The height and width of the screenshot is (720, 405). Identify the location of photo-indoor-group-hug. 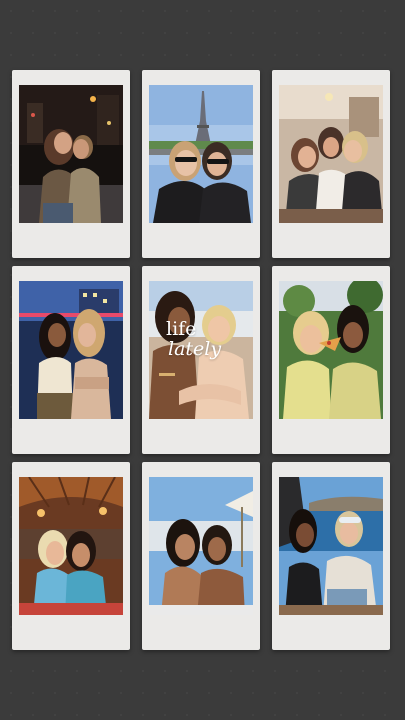
(331, 154).